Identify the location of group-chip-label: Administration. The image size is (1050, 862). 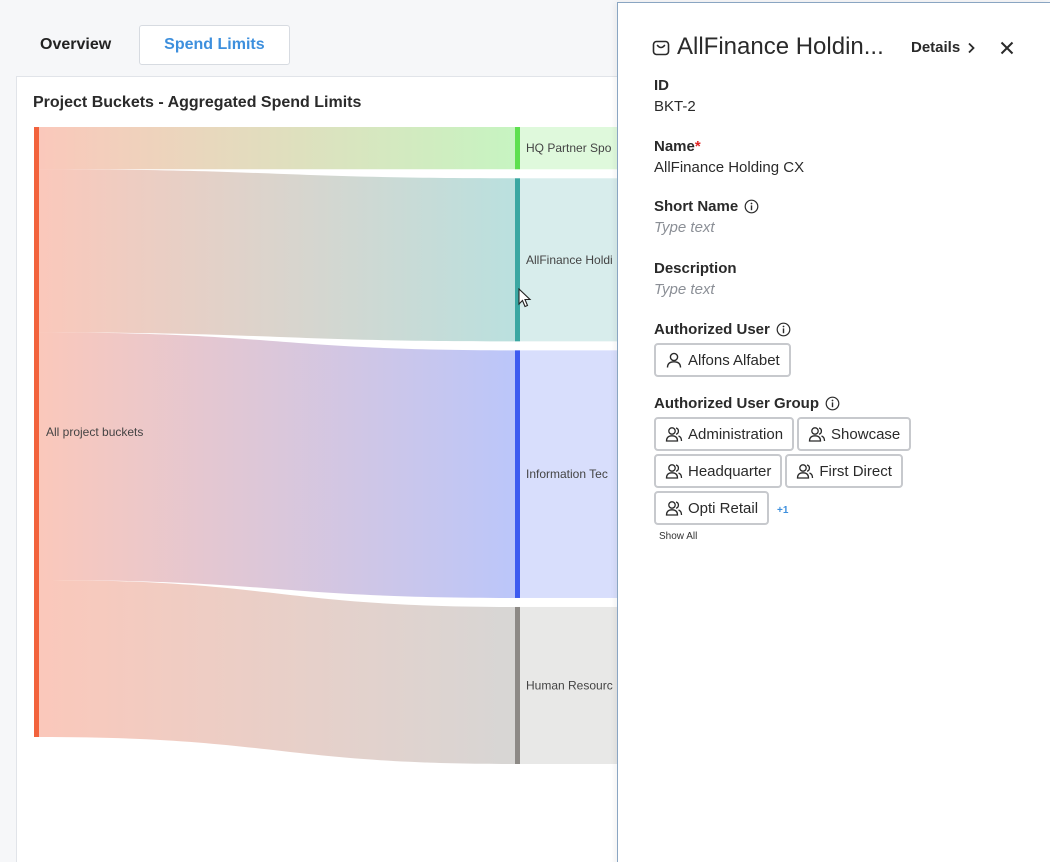
(736, 434).